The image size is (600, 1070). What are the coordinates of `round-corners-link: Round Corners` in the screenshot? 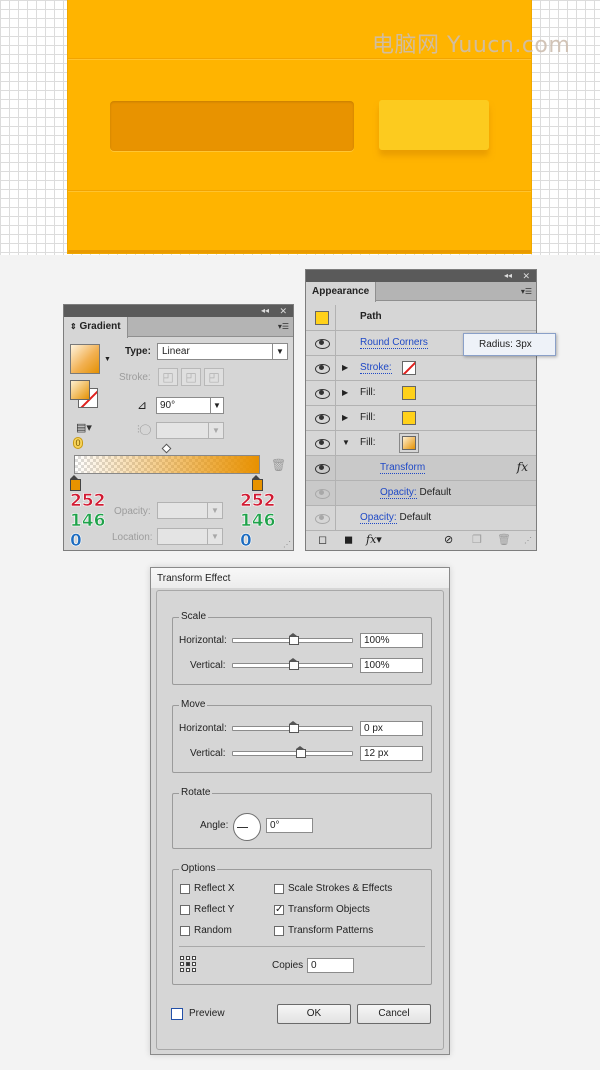 It's located at (394, 343).